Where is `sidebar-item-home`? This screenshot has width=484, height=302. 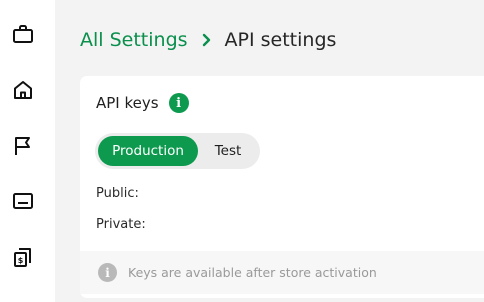 sidebar-item-home is located at coordinates (23, 90).